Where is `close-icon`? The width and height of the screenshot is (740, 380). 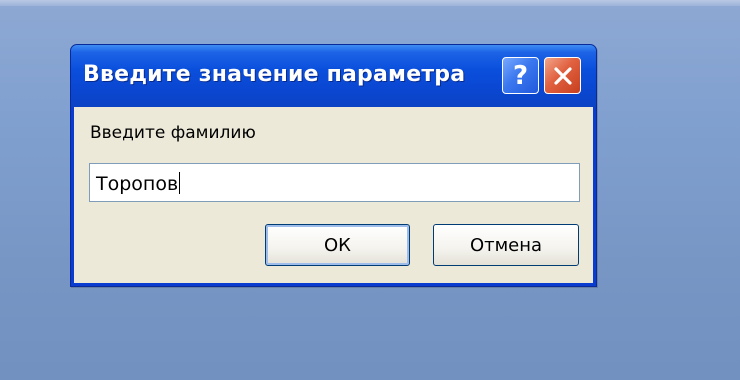
close-icon is located at coordinates (562, 75).